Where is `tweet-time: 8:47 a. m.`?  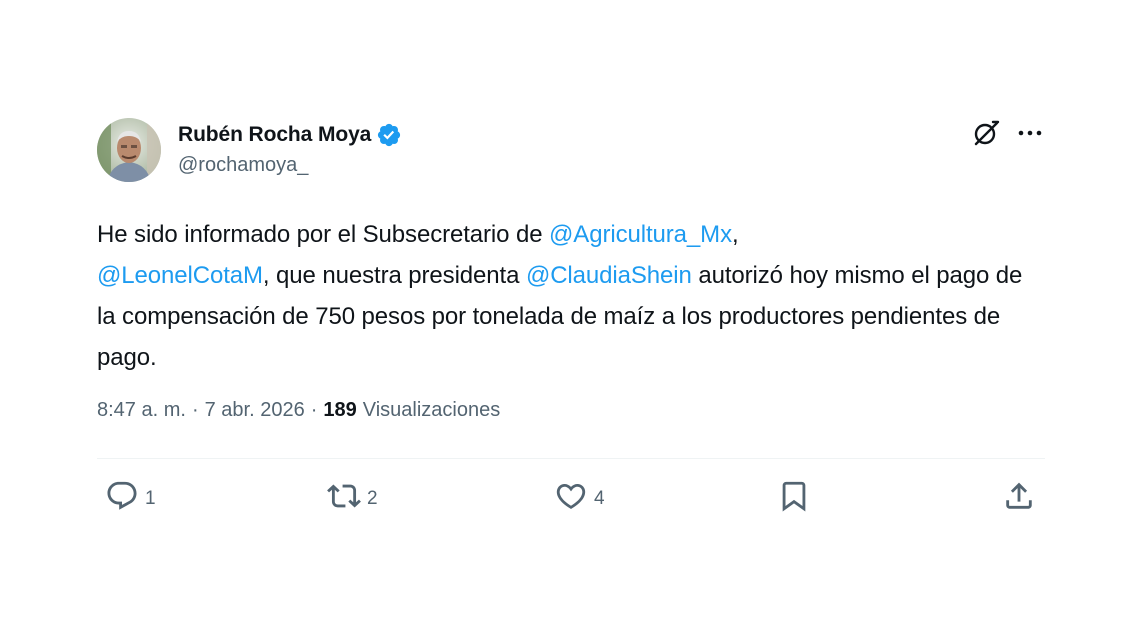 tweet-time: 8:47 a. m. is located at coordinates (141, 410).